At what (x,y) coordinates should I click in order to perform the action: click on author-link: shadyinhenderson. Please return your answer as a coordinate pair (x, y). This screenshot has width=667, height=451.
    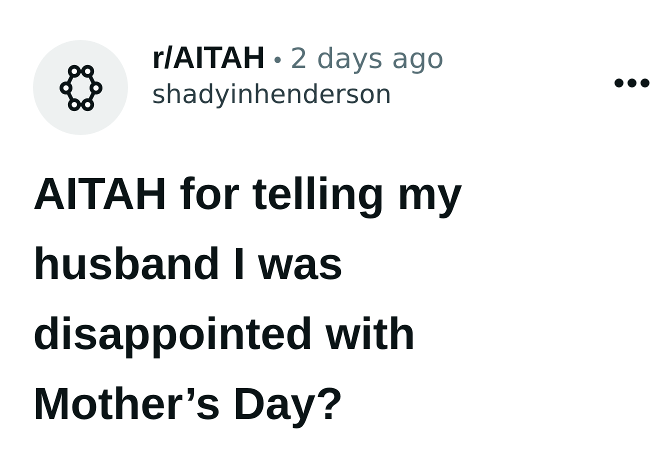
    Looking at the image, I should click on (298, 95).